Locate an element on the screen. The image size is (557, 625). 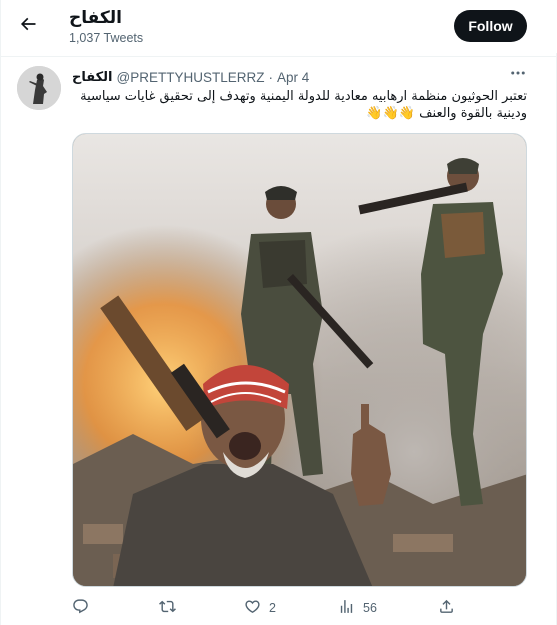
profile-title: الكفاح is located at coordinates (95, 18).